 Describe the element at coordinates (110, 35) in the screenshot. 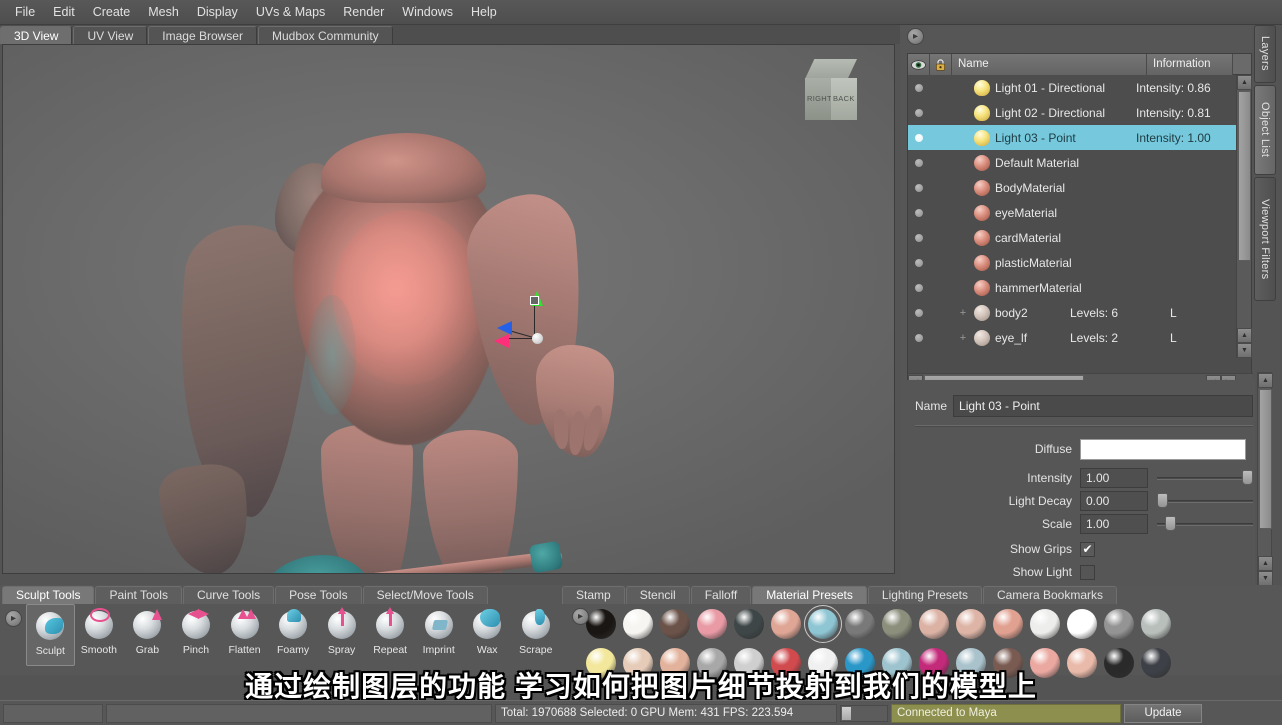

I see `view-tab-uv-view: UV View` at that location.